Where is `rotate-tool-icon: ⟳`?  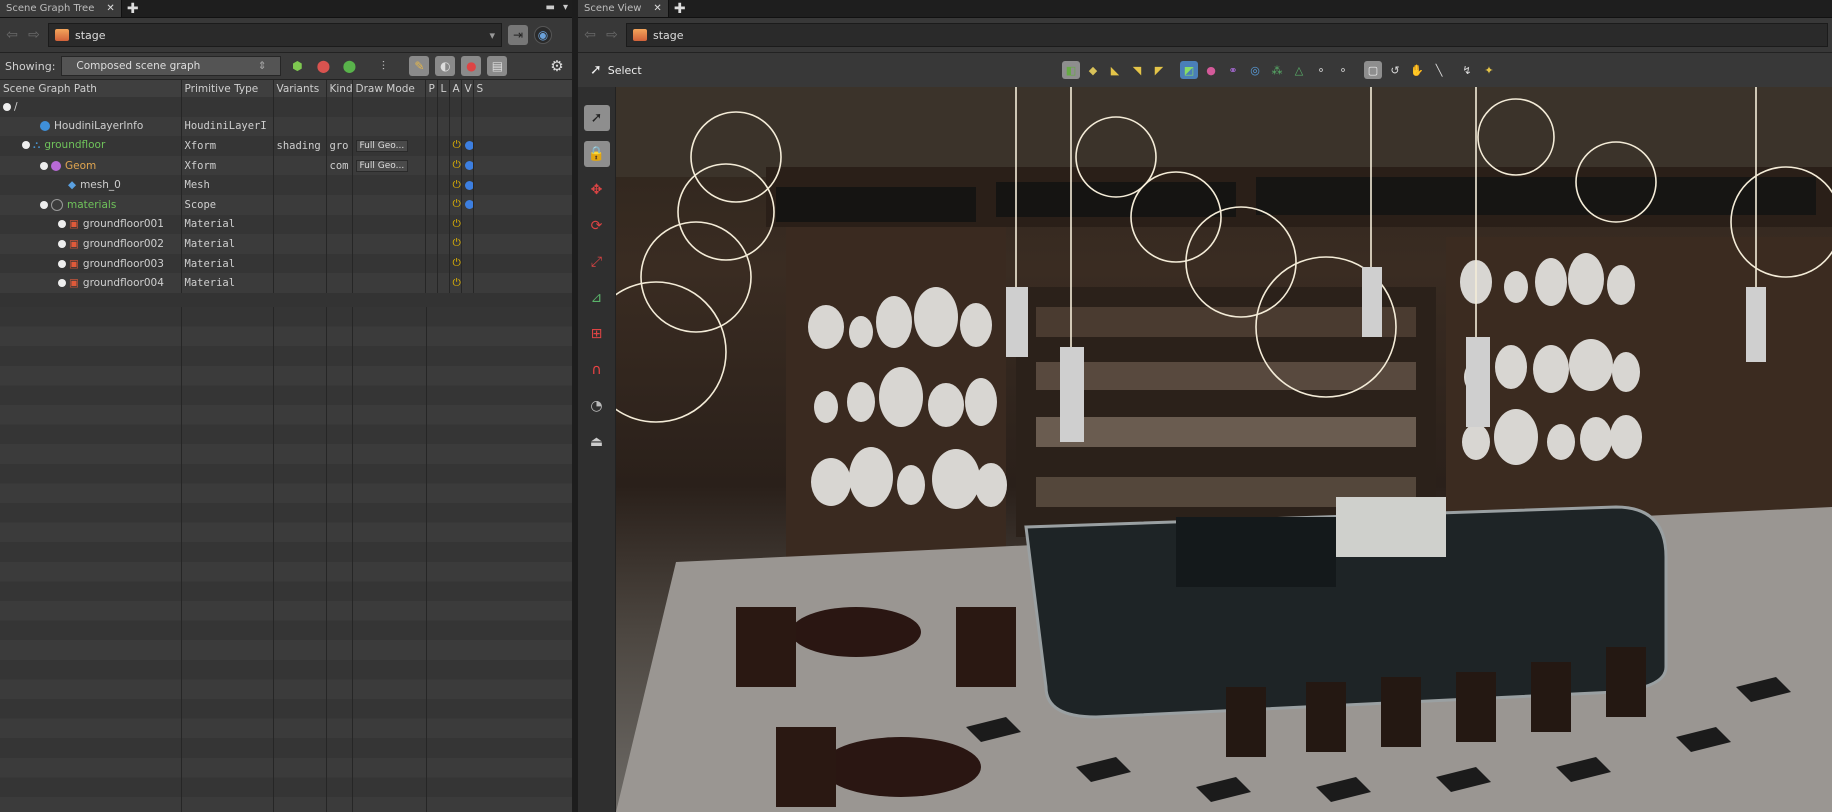 rotate-tool-icon: ⟳ is located at coordinates (597, 226).